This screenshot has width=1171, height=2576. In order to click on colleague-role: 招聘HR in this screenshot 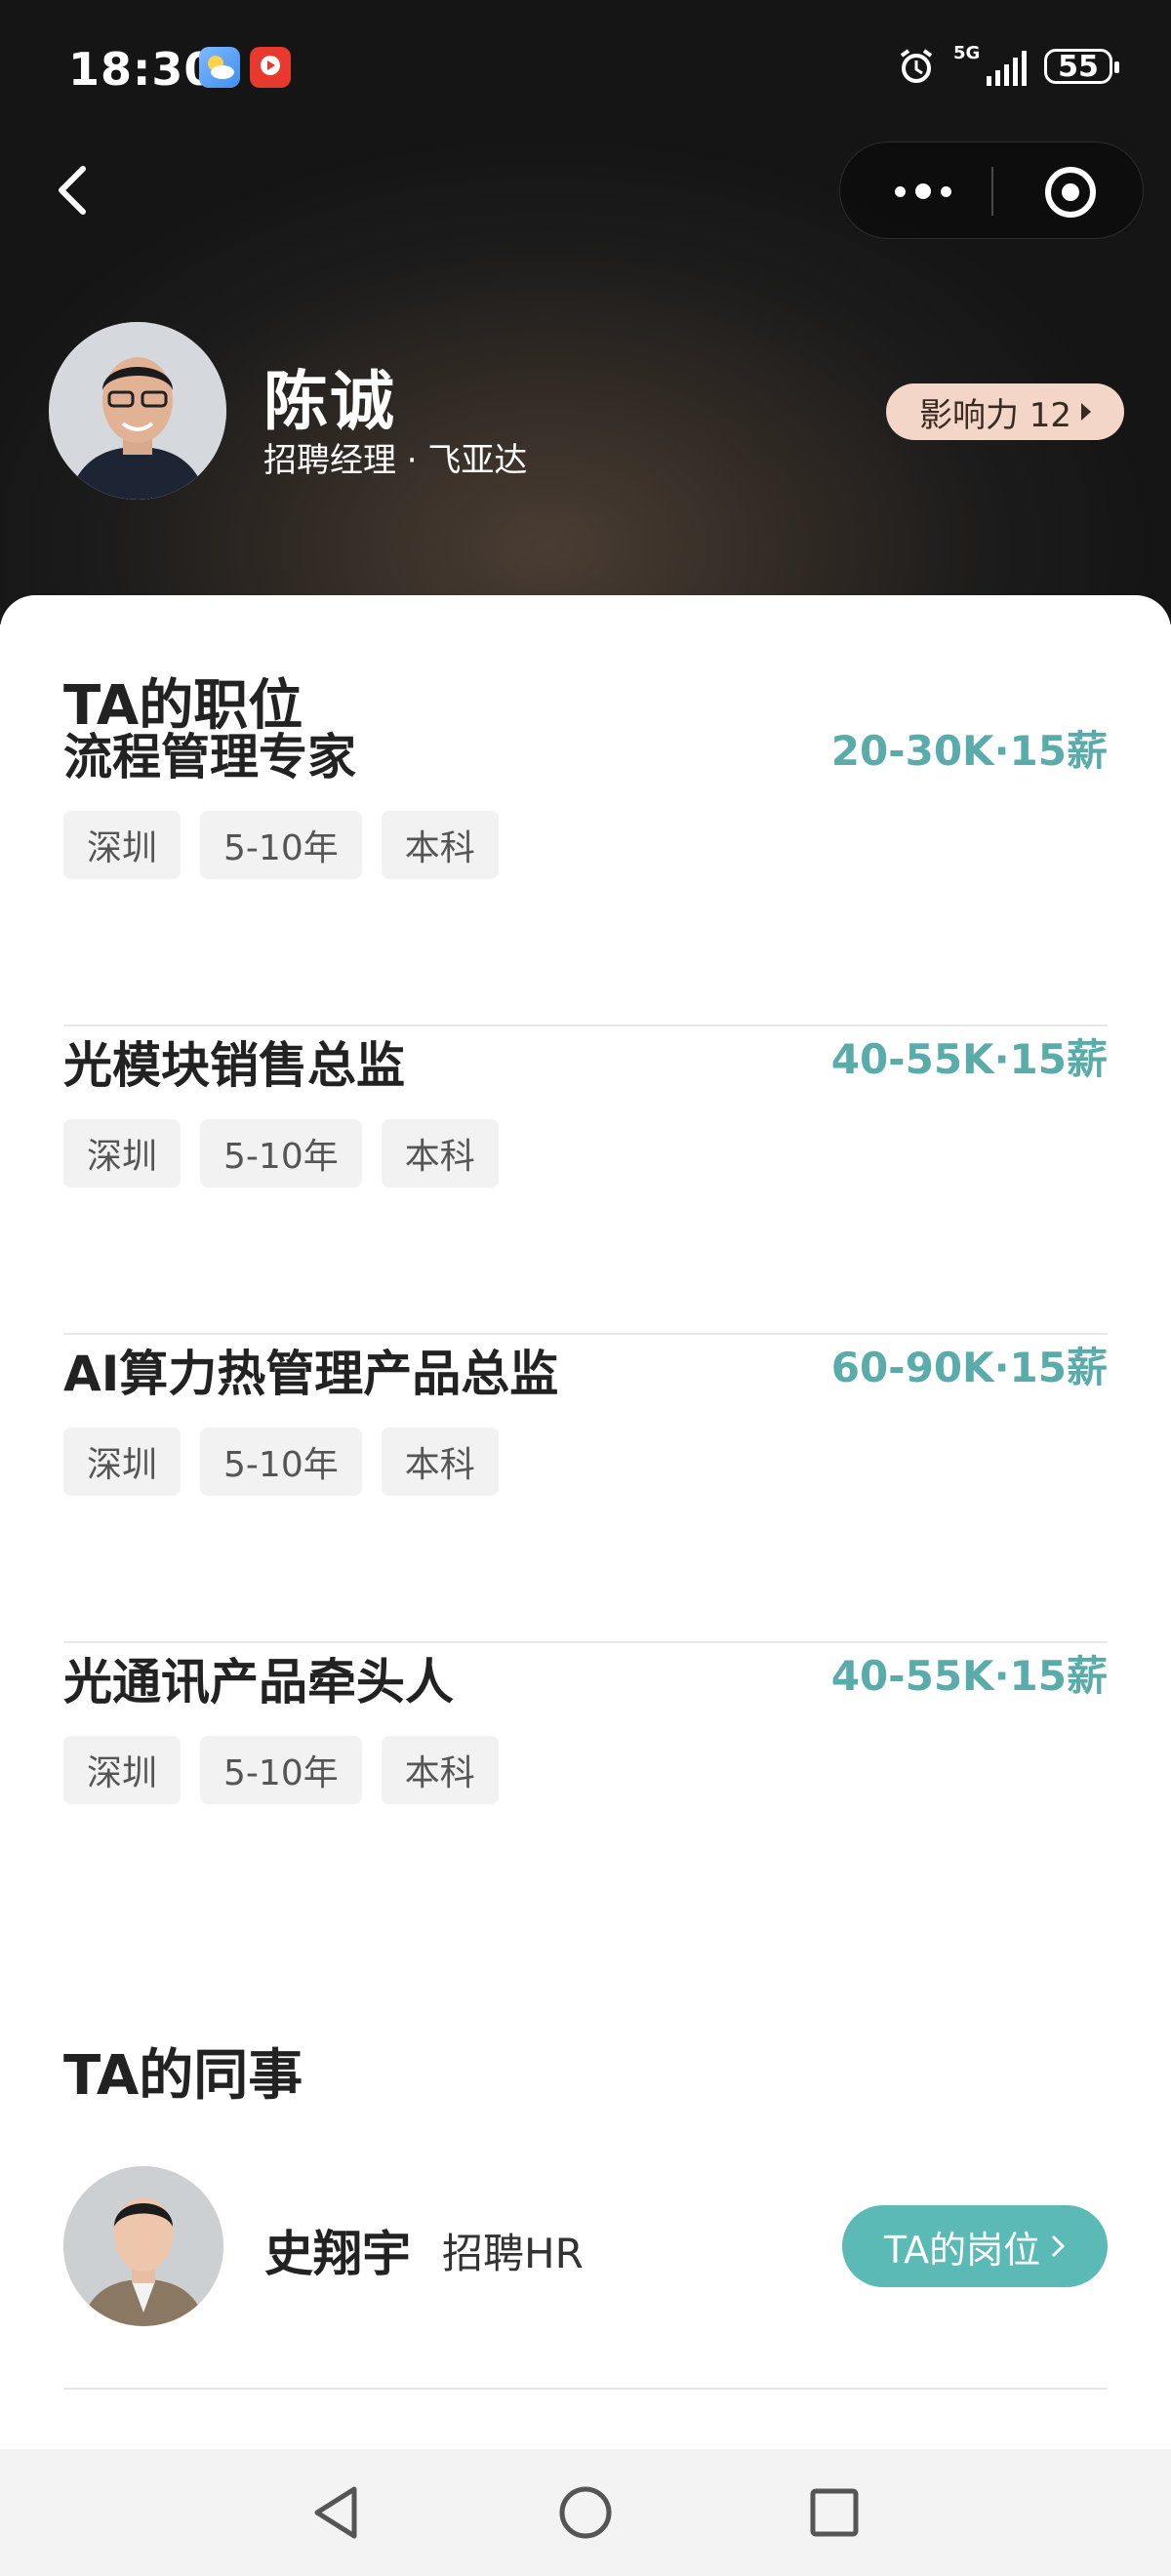, I will do `click(513, 2253)`.